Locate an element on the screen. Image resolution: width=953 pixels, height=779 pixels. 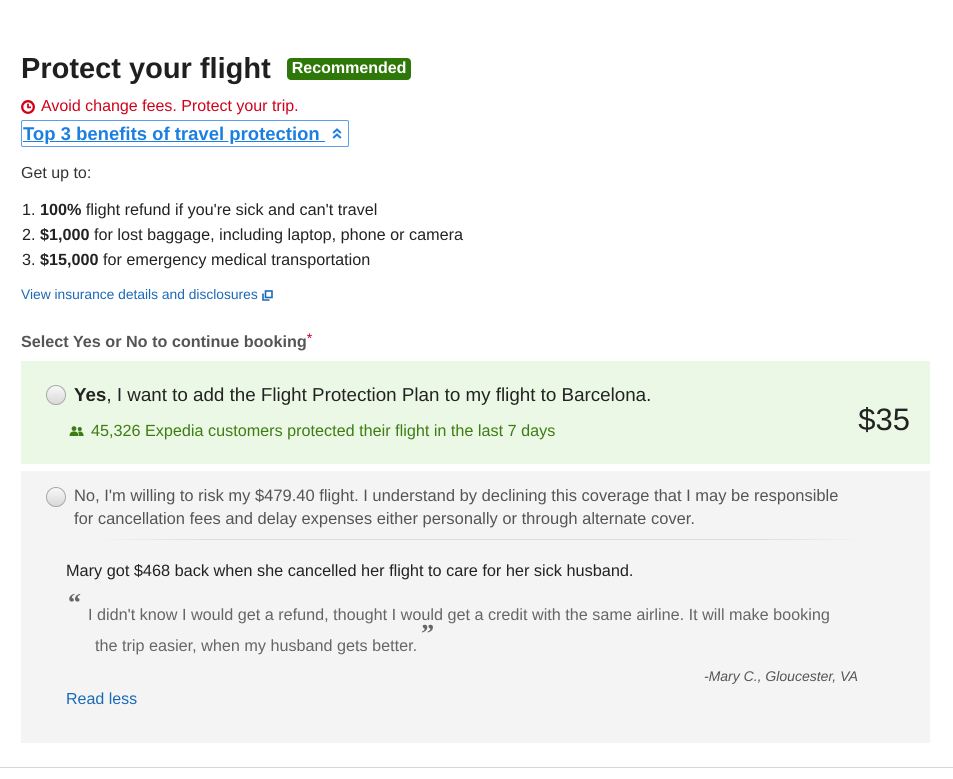
external-link-icon is located at coordinates (267, 295).